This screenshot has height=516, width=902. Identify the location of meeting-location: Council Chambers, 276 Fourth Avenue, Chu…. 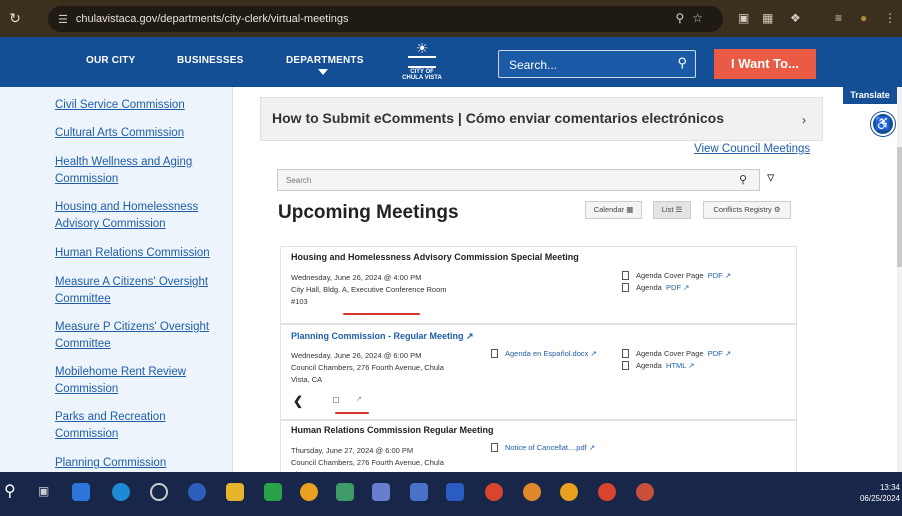
(367, 462).